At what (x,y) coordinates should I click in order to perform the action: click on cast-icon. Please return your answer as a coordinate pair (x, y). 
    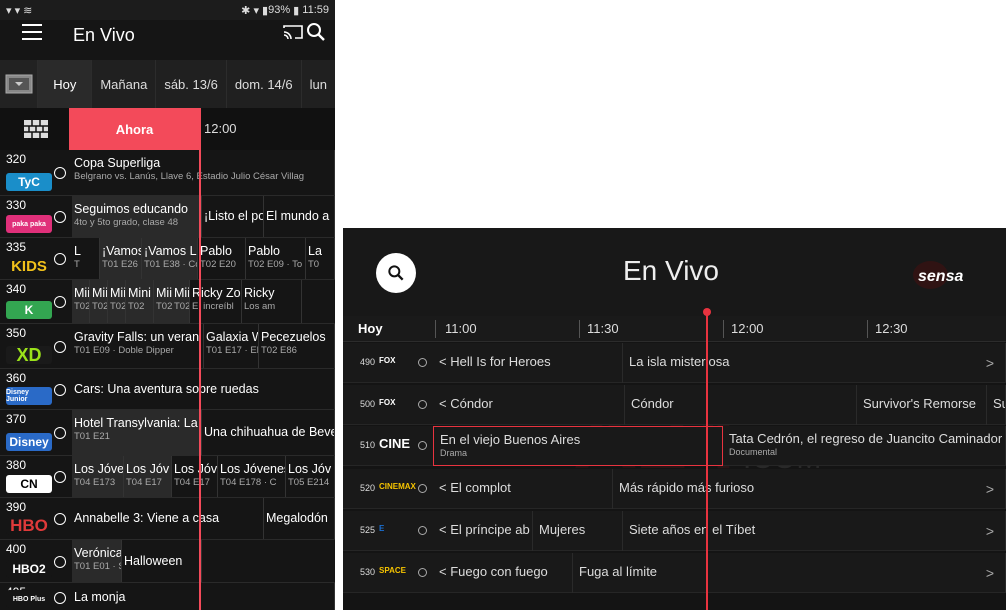
    Looking at the image, I should click on (293, 32).